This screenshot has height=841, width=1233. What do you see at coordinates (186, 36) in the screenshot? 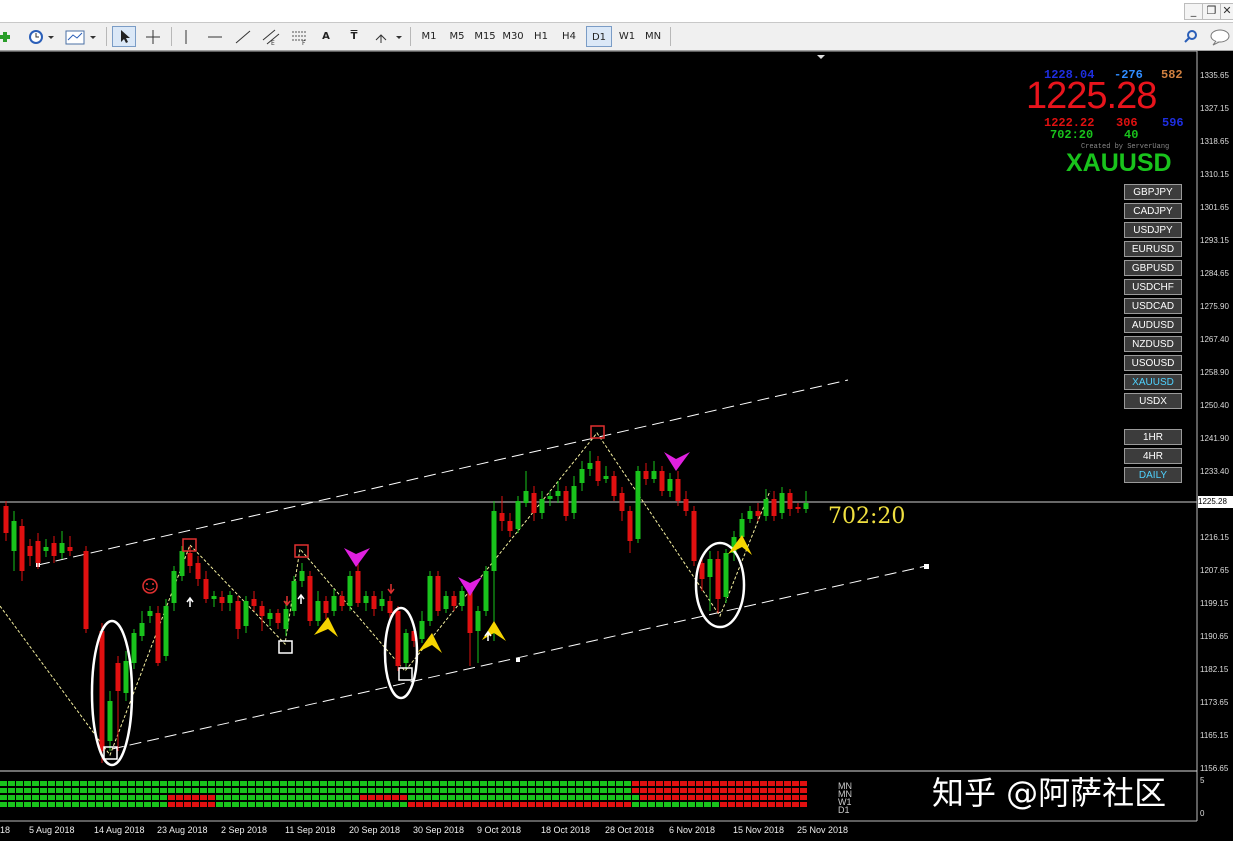
I see `vertical-line-icon` at bounding box center [186, 36].